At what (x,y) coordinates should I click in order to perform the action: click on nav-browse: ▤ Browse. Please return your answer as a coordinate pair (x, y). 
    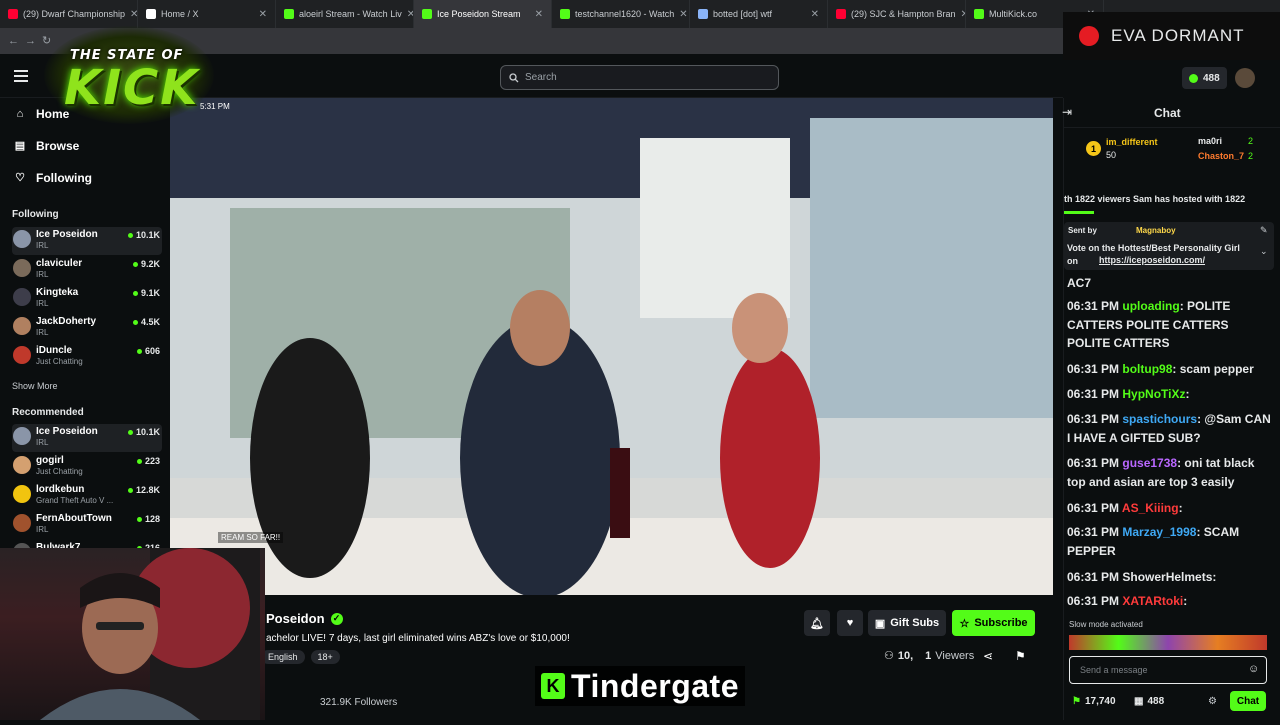
    Looking at the image, I should click on (47, 146).